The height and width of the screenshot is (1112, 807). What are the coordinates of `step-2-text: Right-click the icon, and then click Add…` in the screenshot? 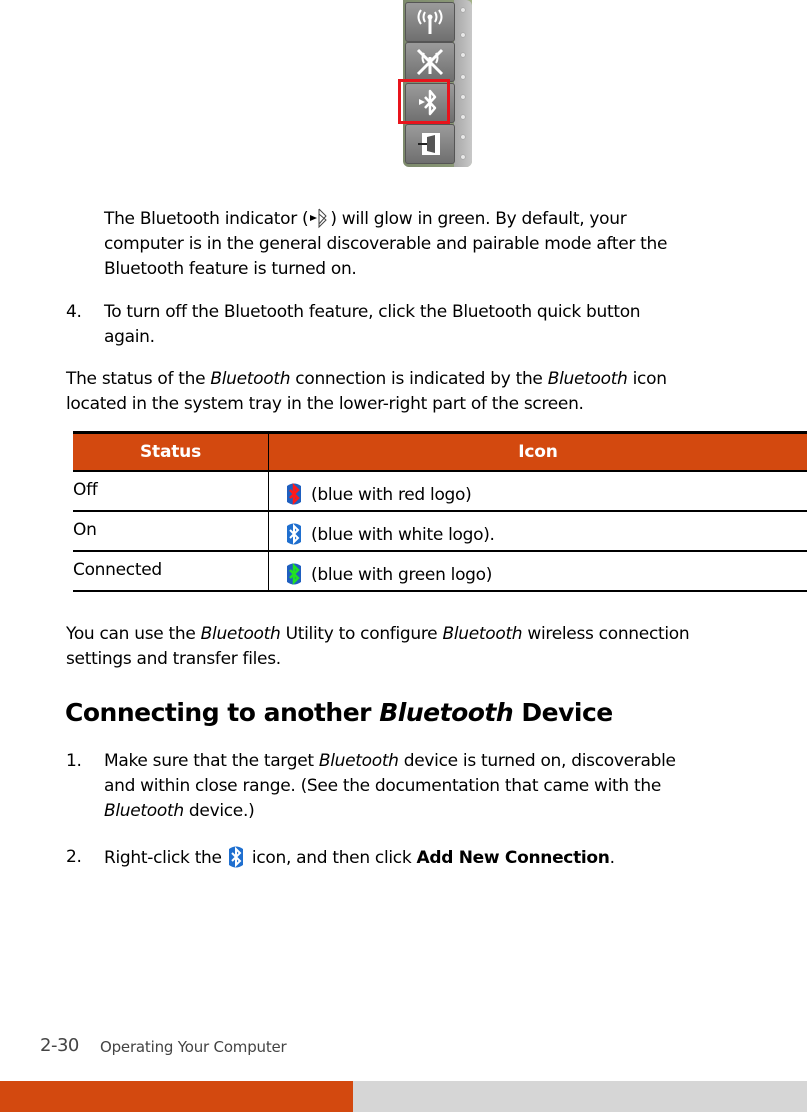 It's located at (454, 858).